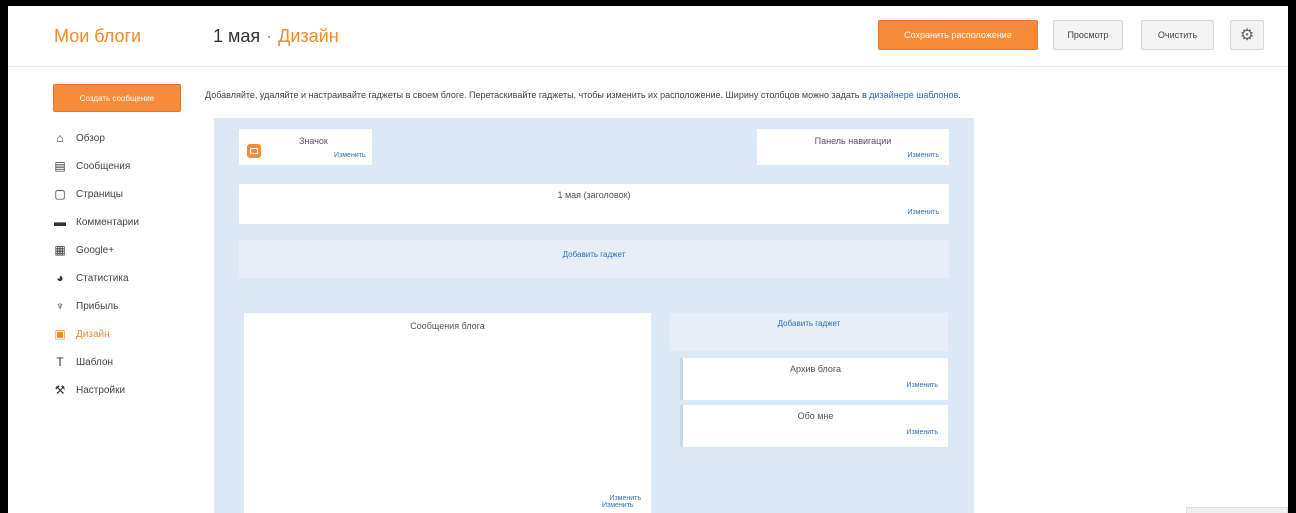 The image size is (1296, 513). What do you see at coordinates (809, 332) in the screenshot?
I see `add-gadget-area-side: Добавить гаджет` at bounding box center [809, 332].